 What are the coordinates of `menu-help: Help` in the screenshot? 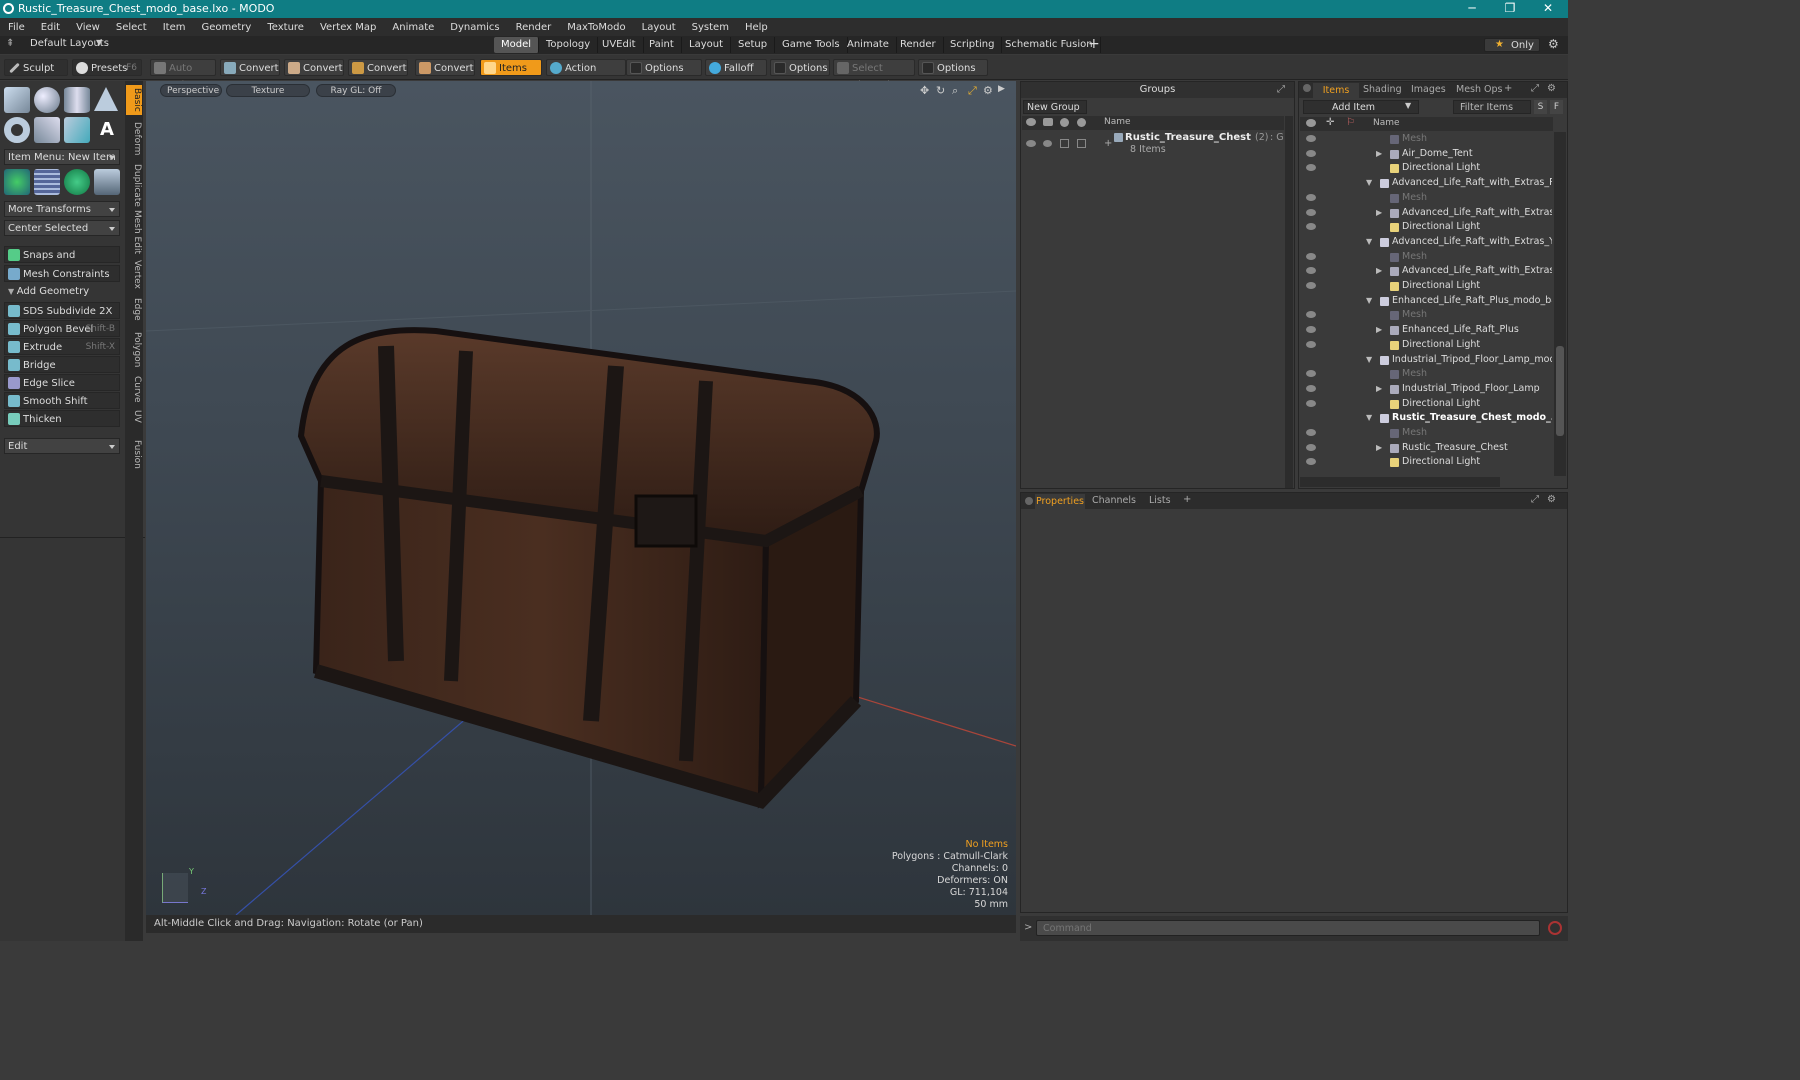 It's located at (756, 27).